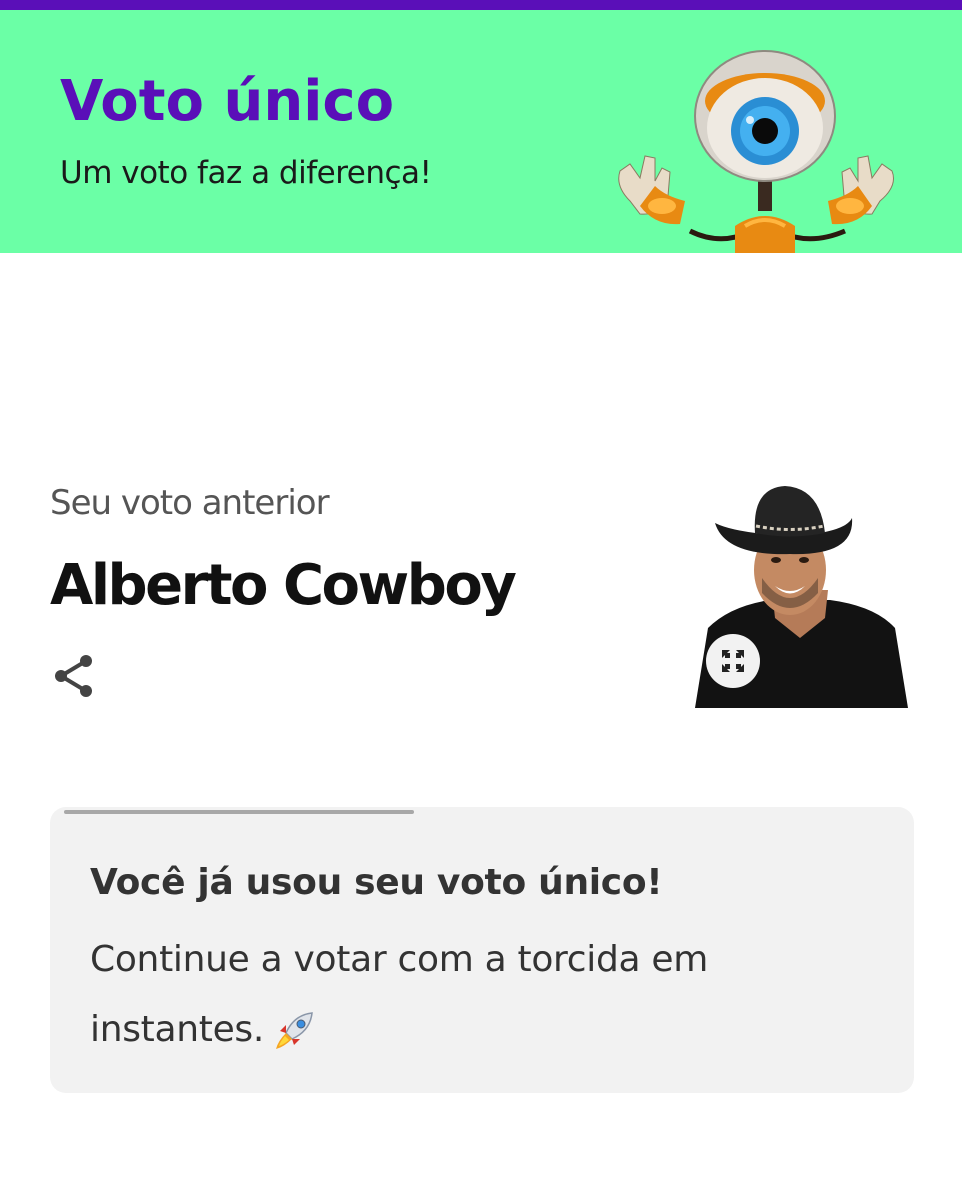 This screenshot has height=1200, width=962. Describe the element at coordinates (75, 676) in the screenshot. I see `share-icon` at that location.